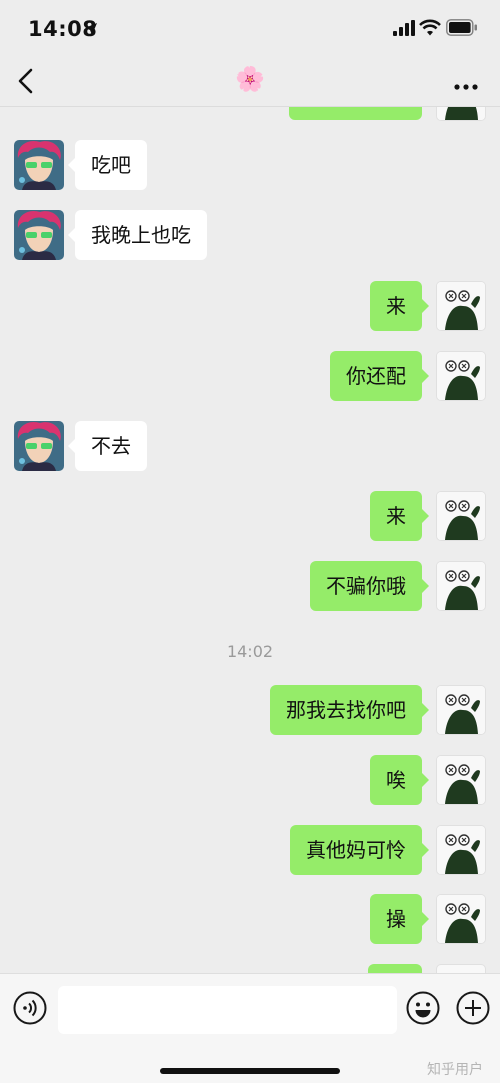 Image resolution: width=500 pixels, height=1083 pixels. Describe the element at coordinates (107, 446) in the screenshot. I see `message-bubble-received: 不去` at that location.